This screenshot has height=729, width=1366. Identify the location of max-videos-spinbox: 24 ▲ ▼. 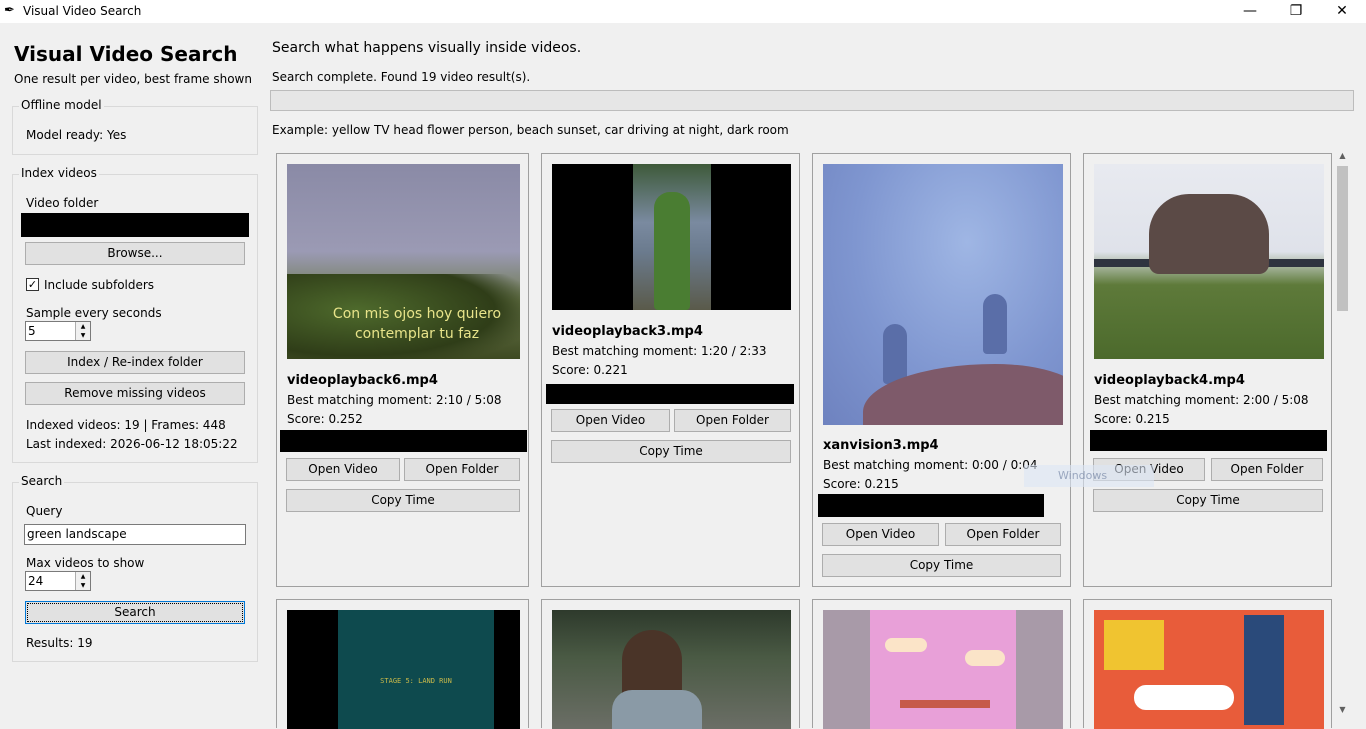
(58, 581).